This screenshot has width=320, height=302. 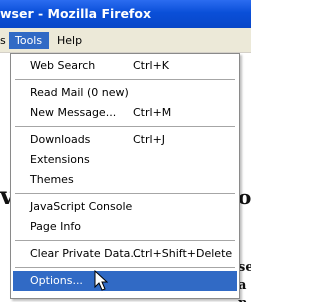 I want to click on menubar: s Tools Help, so click(x=125, y=40).